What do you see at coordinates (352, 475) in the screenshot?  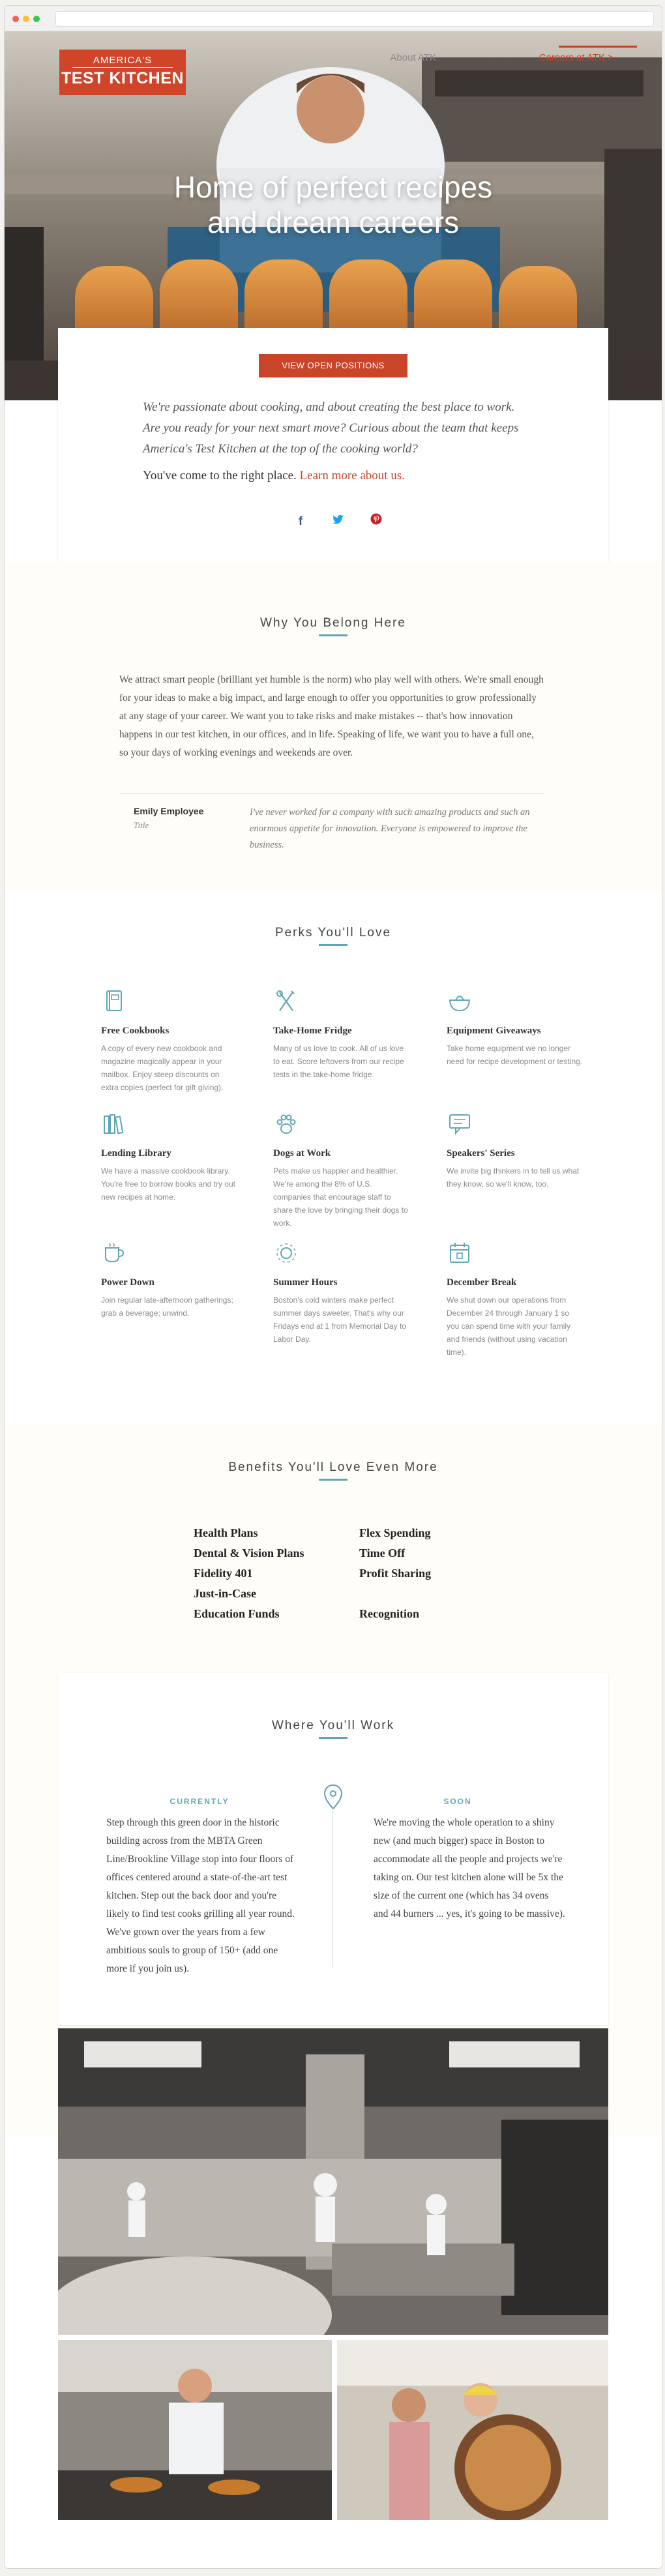 I see `learn-more-link: Learn more about us.` at bounding box center [352, 475].